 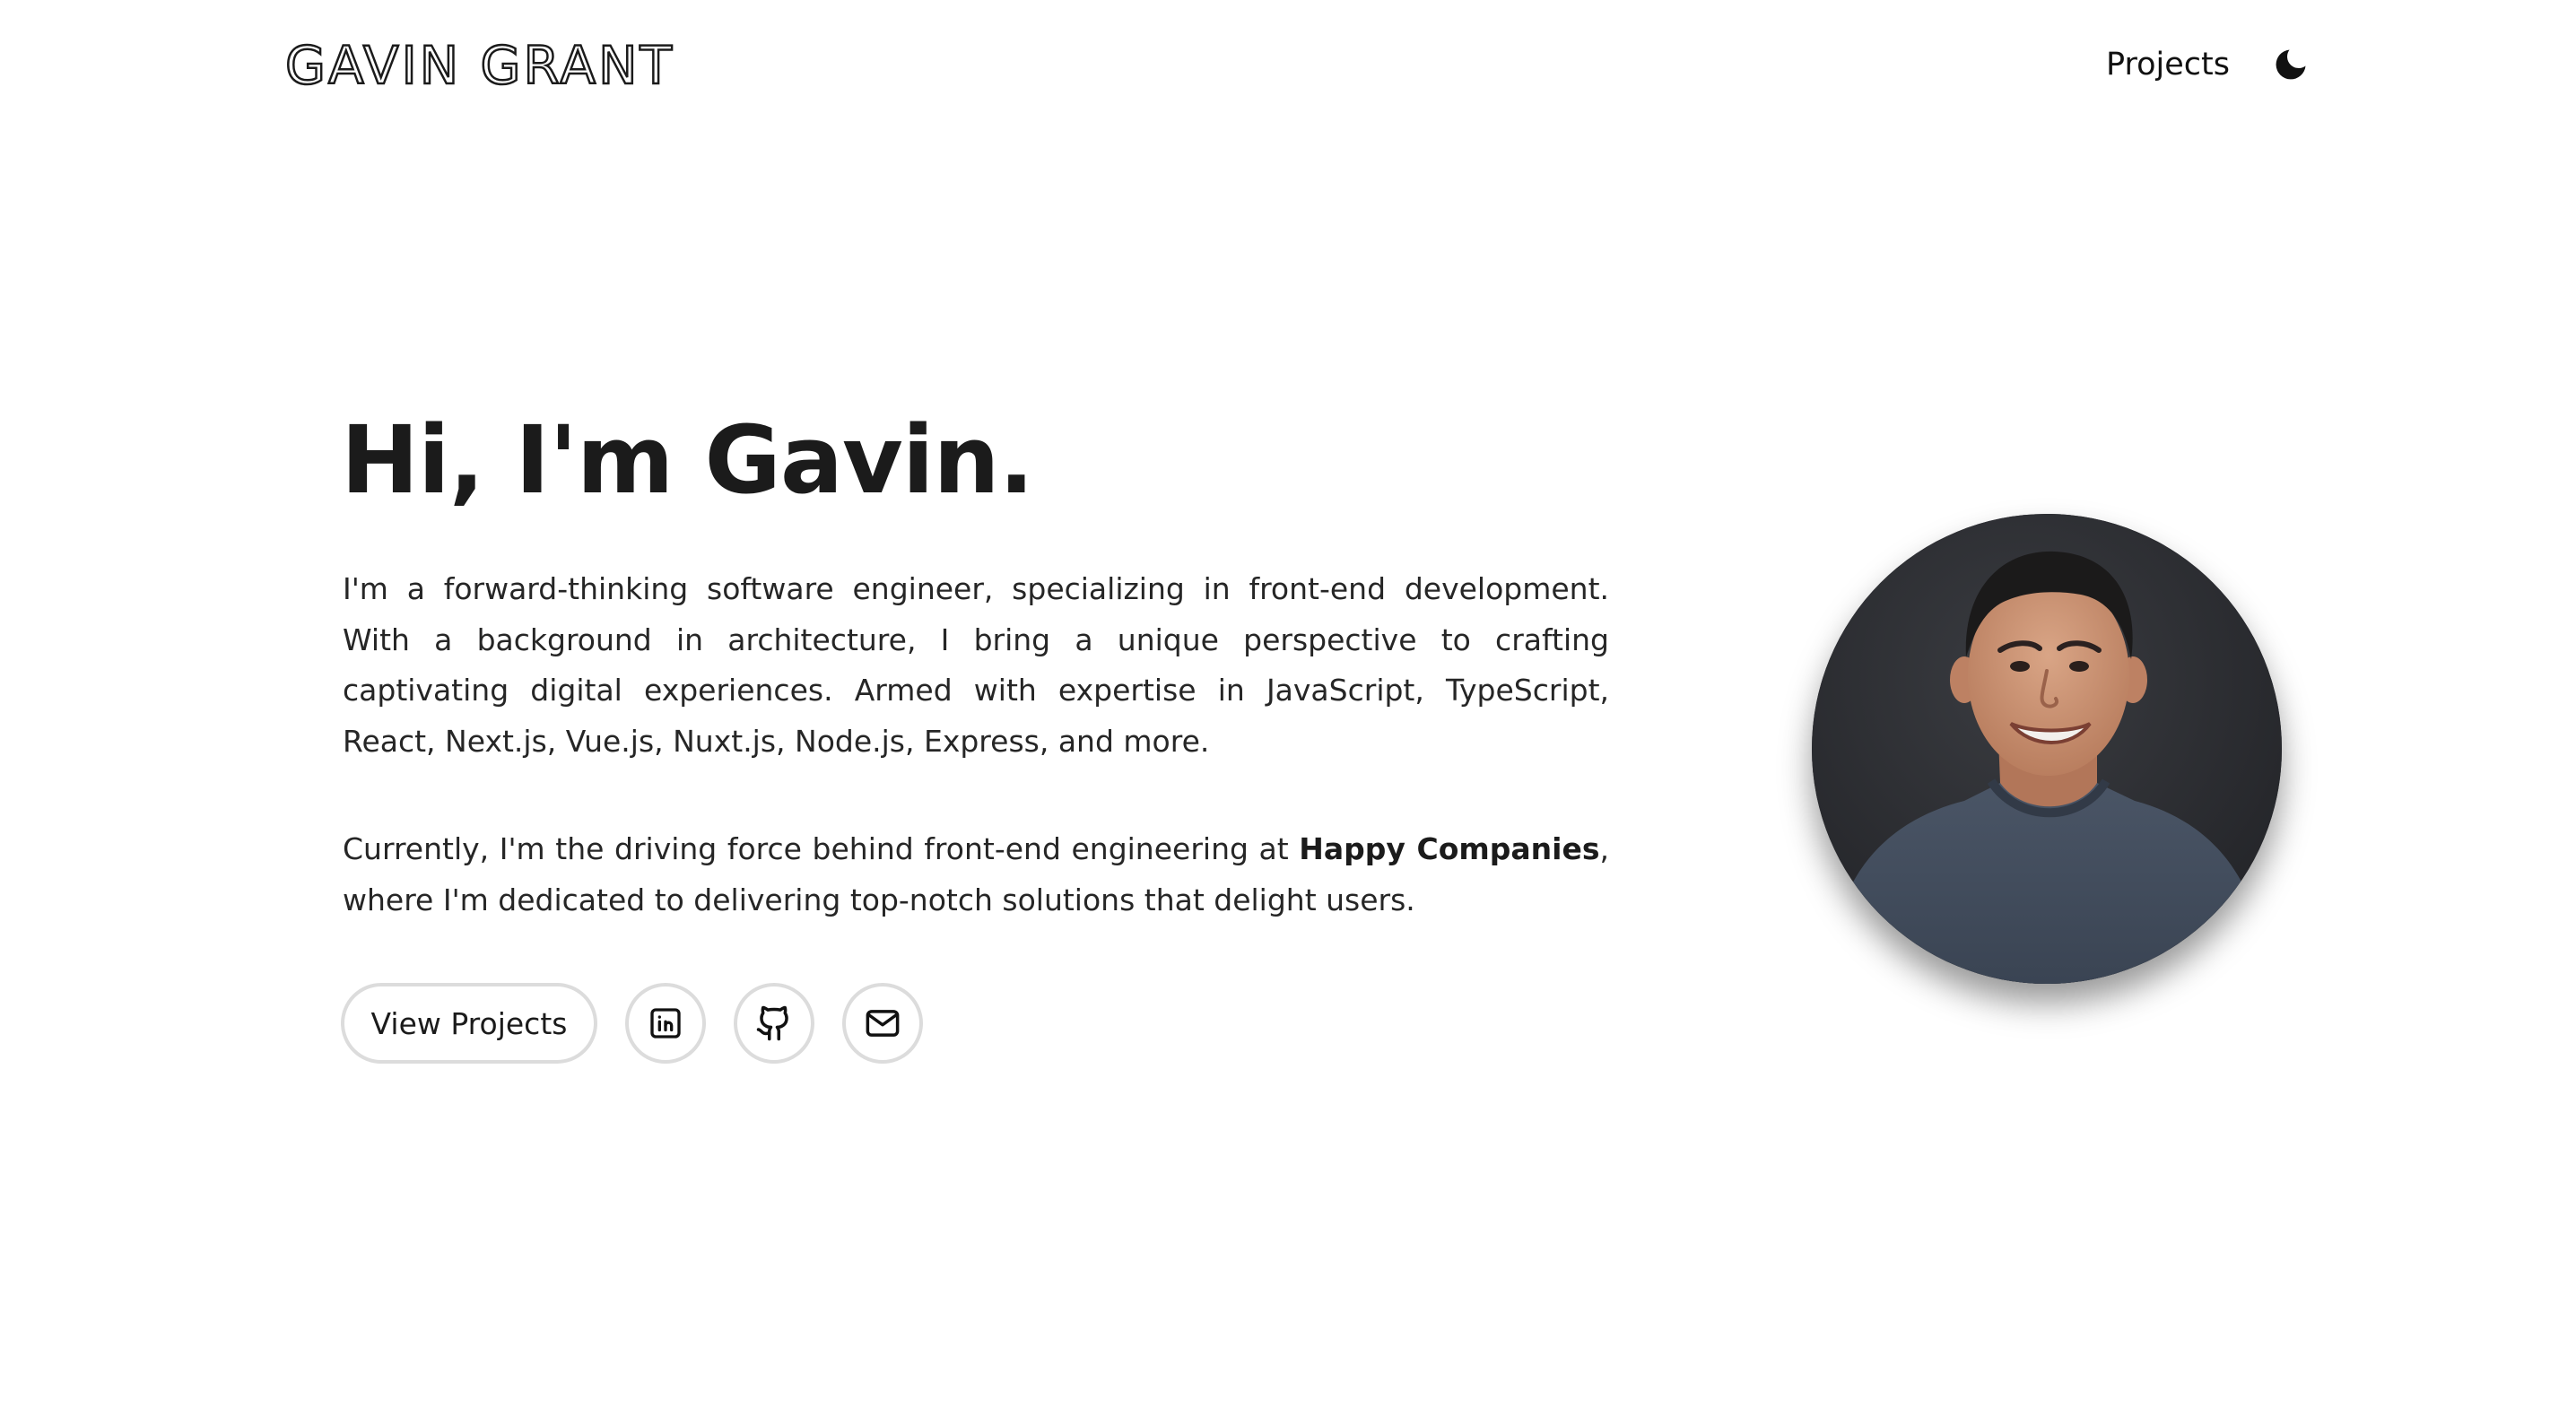 I want to click on email-button, so click(x=882, y=1023).